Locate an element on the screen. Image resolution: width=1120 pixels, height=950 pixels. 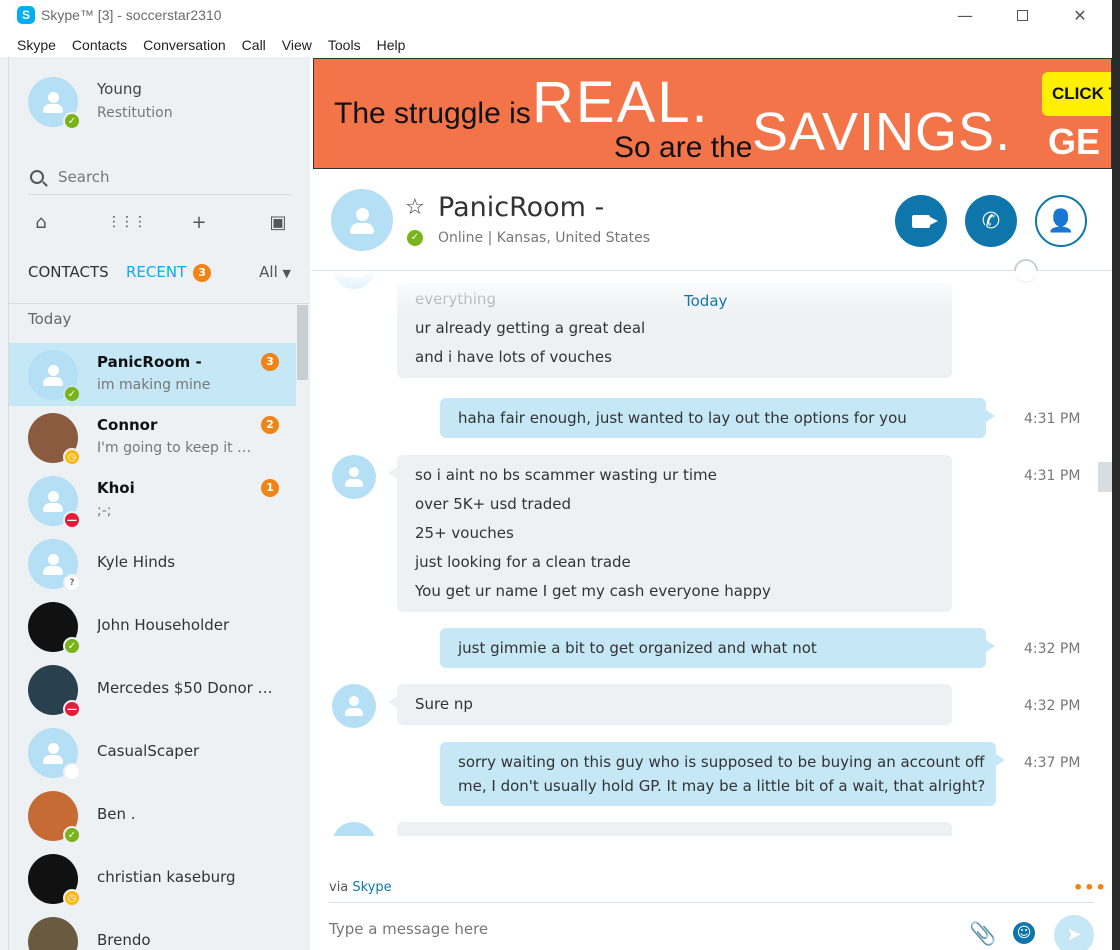
message-line: just looking for a clean trade is located at coordinates (523, 562).